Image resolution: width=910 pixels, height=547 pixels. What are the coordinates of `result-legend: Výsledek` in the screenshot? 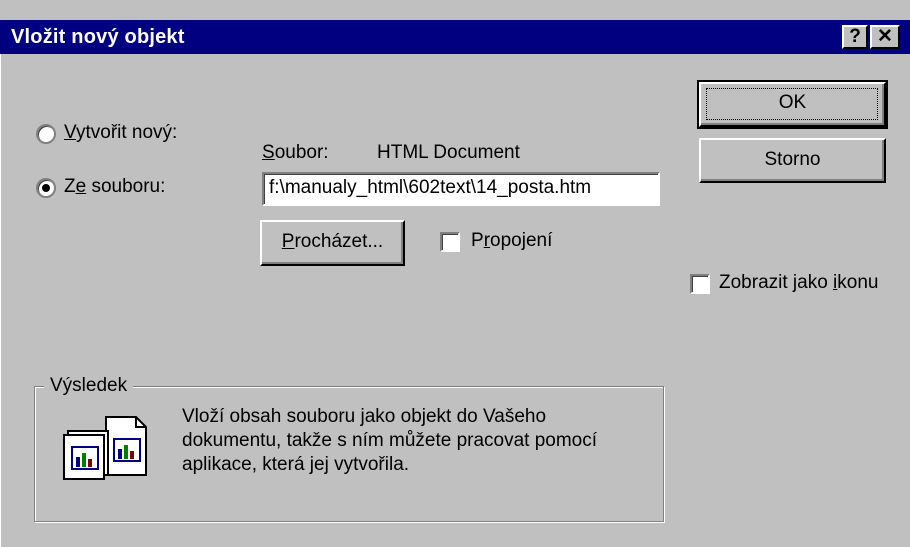 It's located at (89, 386).